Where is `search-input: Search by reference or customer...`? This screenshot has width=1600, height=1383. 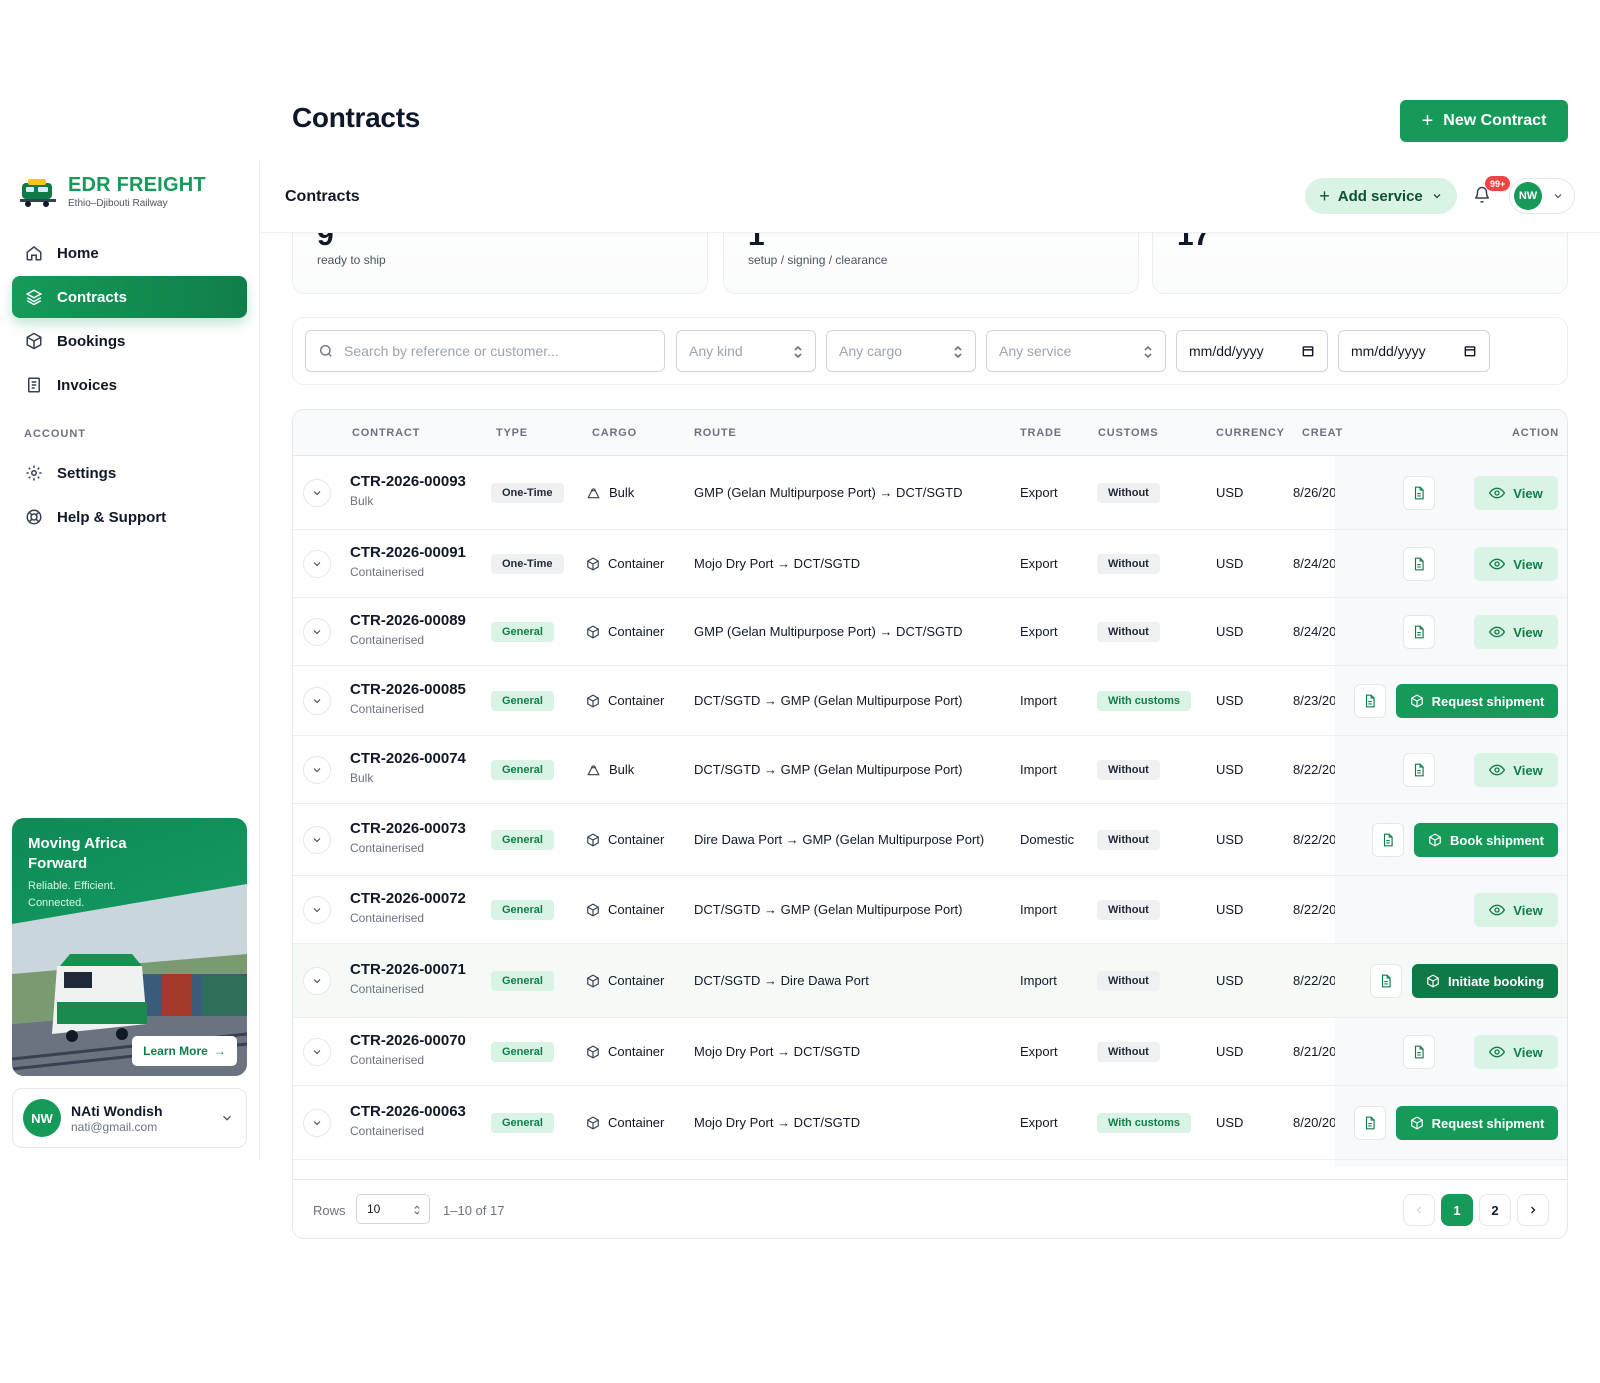 search-input: Search by reference or customer... is located at coordinates (485, 351).